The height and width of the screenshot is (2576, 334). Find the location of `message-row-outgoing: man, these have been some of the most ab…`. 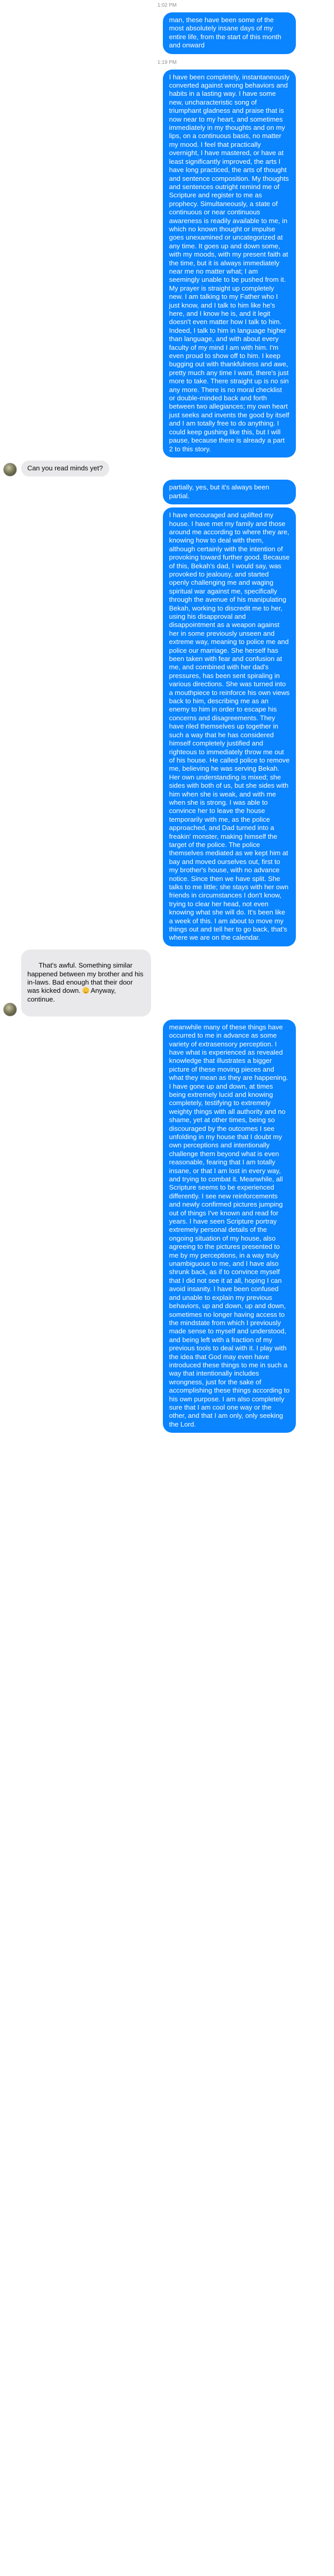

message-row-outgoing: man, these have been some of the most ab… is located at coordinates (167, 33).